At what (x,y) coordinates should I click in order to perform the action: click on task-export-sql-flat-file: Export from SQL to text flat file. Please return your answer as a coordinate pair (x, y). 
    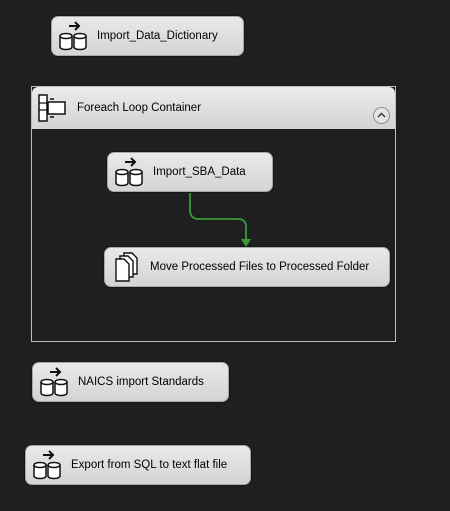
    Looking at the image, I should click on (138, 465).